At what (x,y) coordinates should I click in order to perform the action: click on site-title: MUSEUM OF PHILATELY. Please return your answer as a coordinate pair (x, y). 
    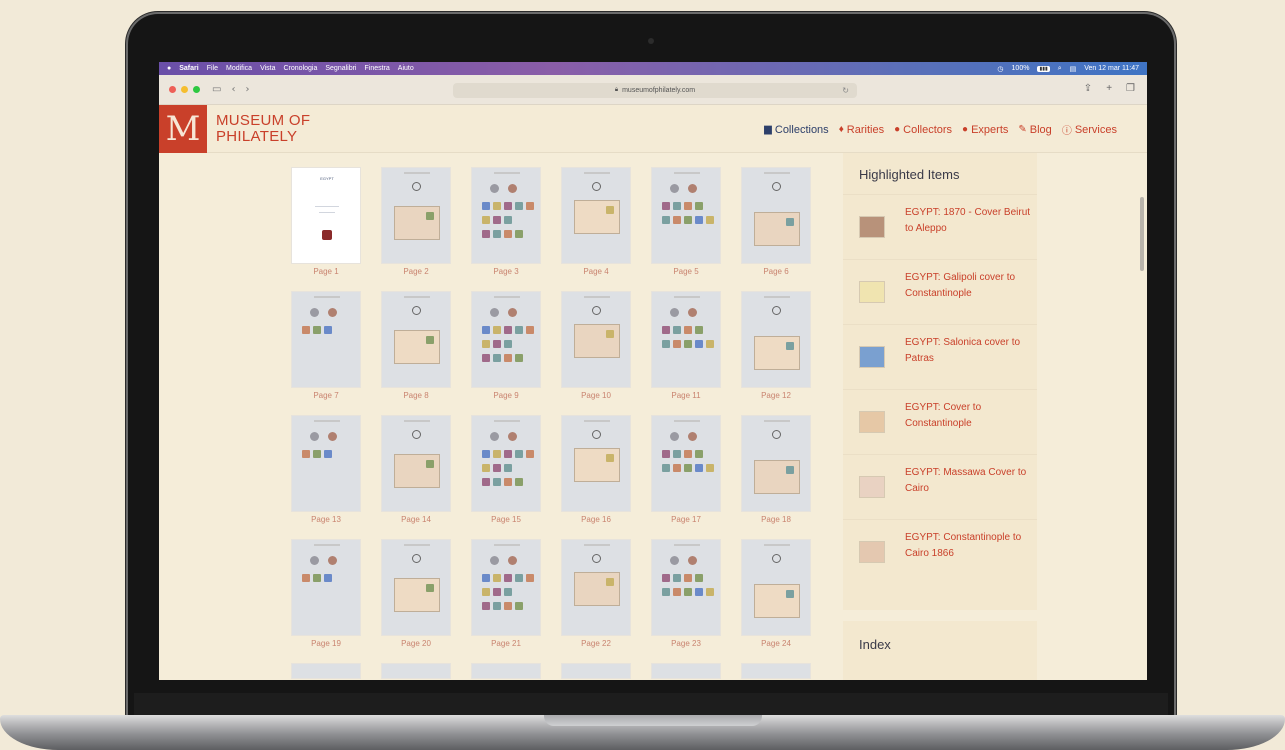
    Looking at the image, I should click on (263, 129).